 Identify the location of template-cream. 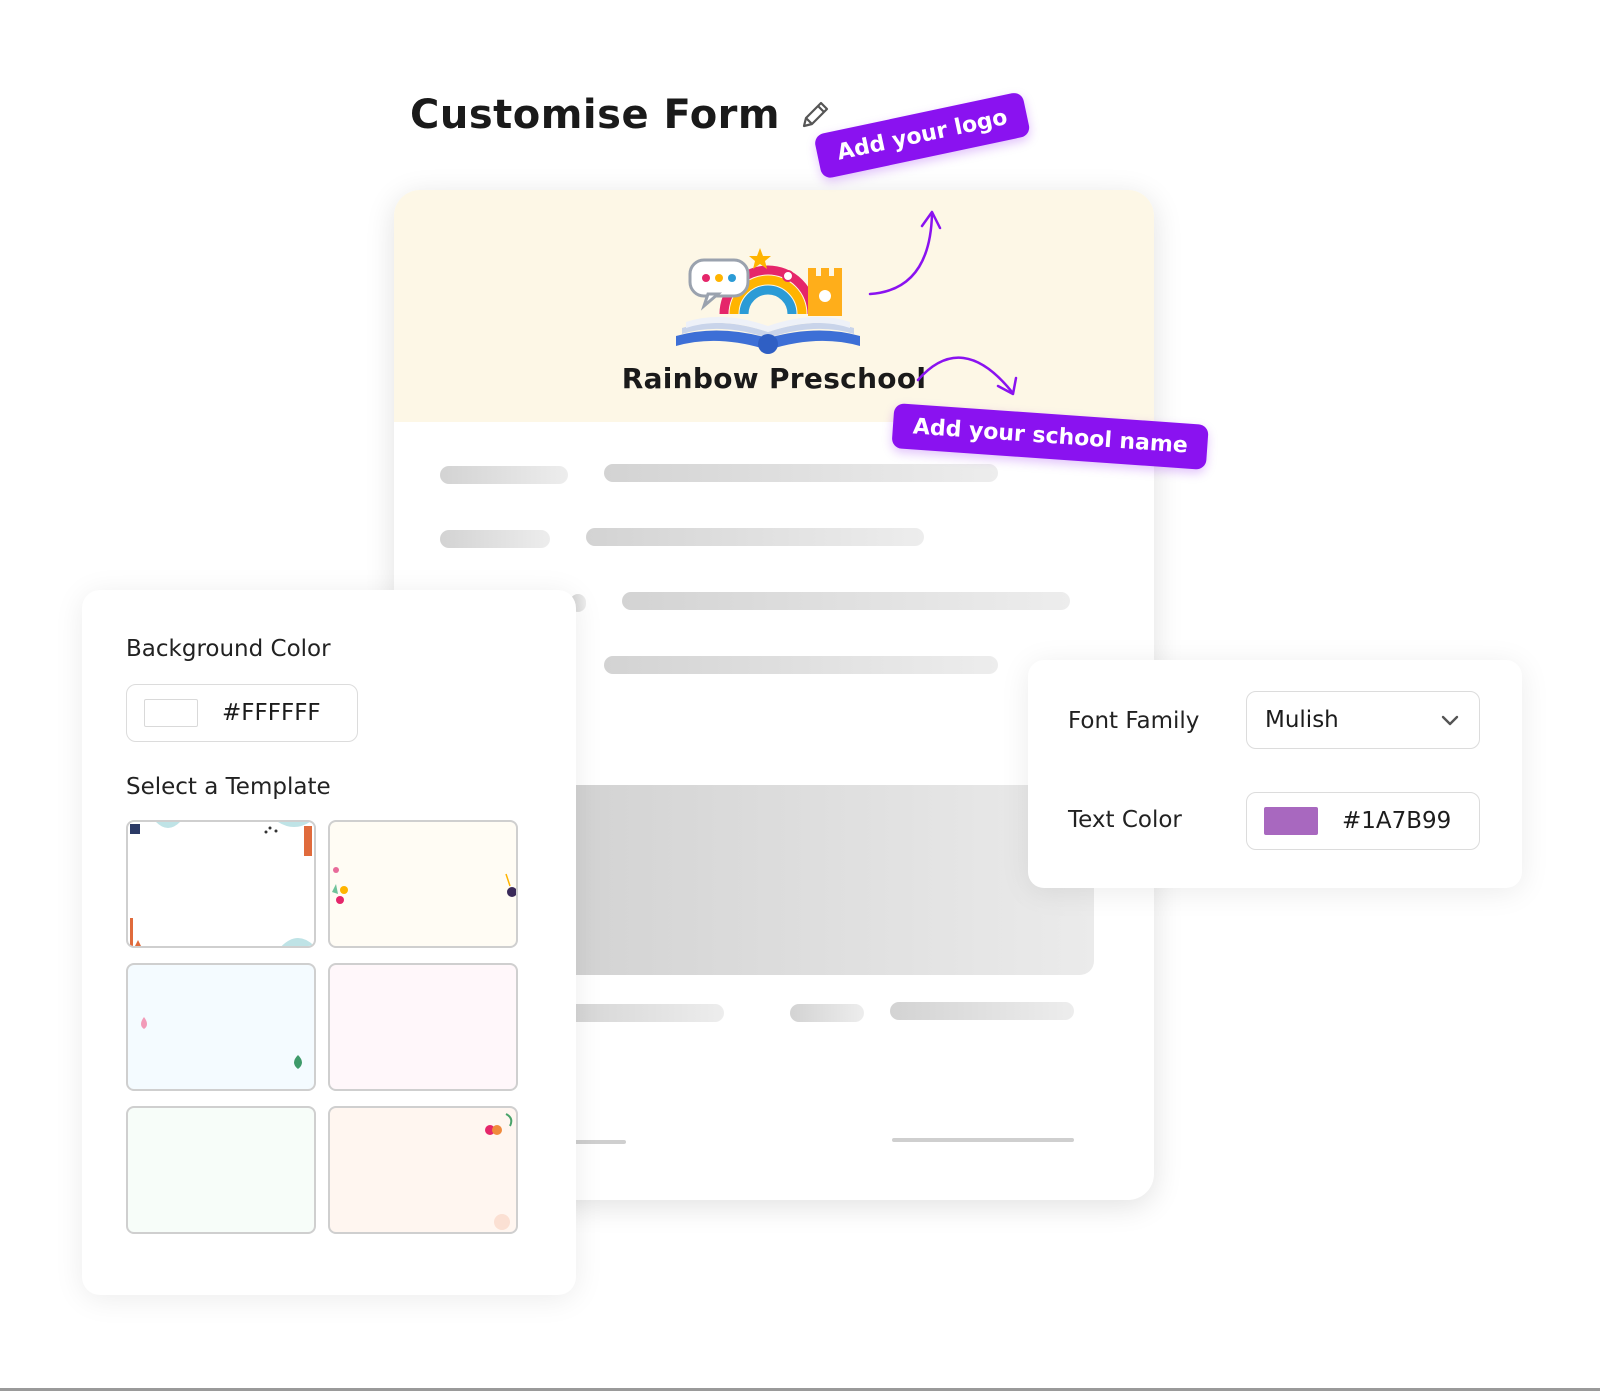
(423, 884).